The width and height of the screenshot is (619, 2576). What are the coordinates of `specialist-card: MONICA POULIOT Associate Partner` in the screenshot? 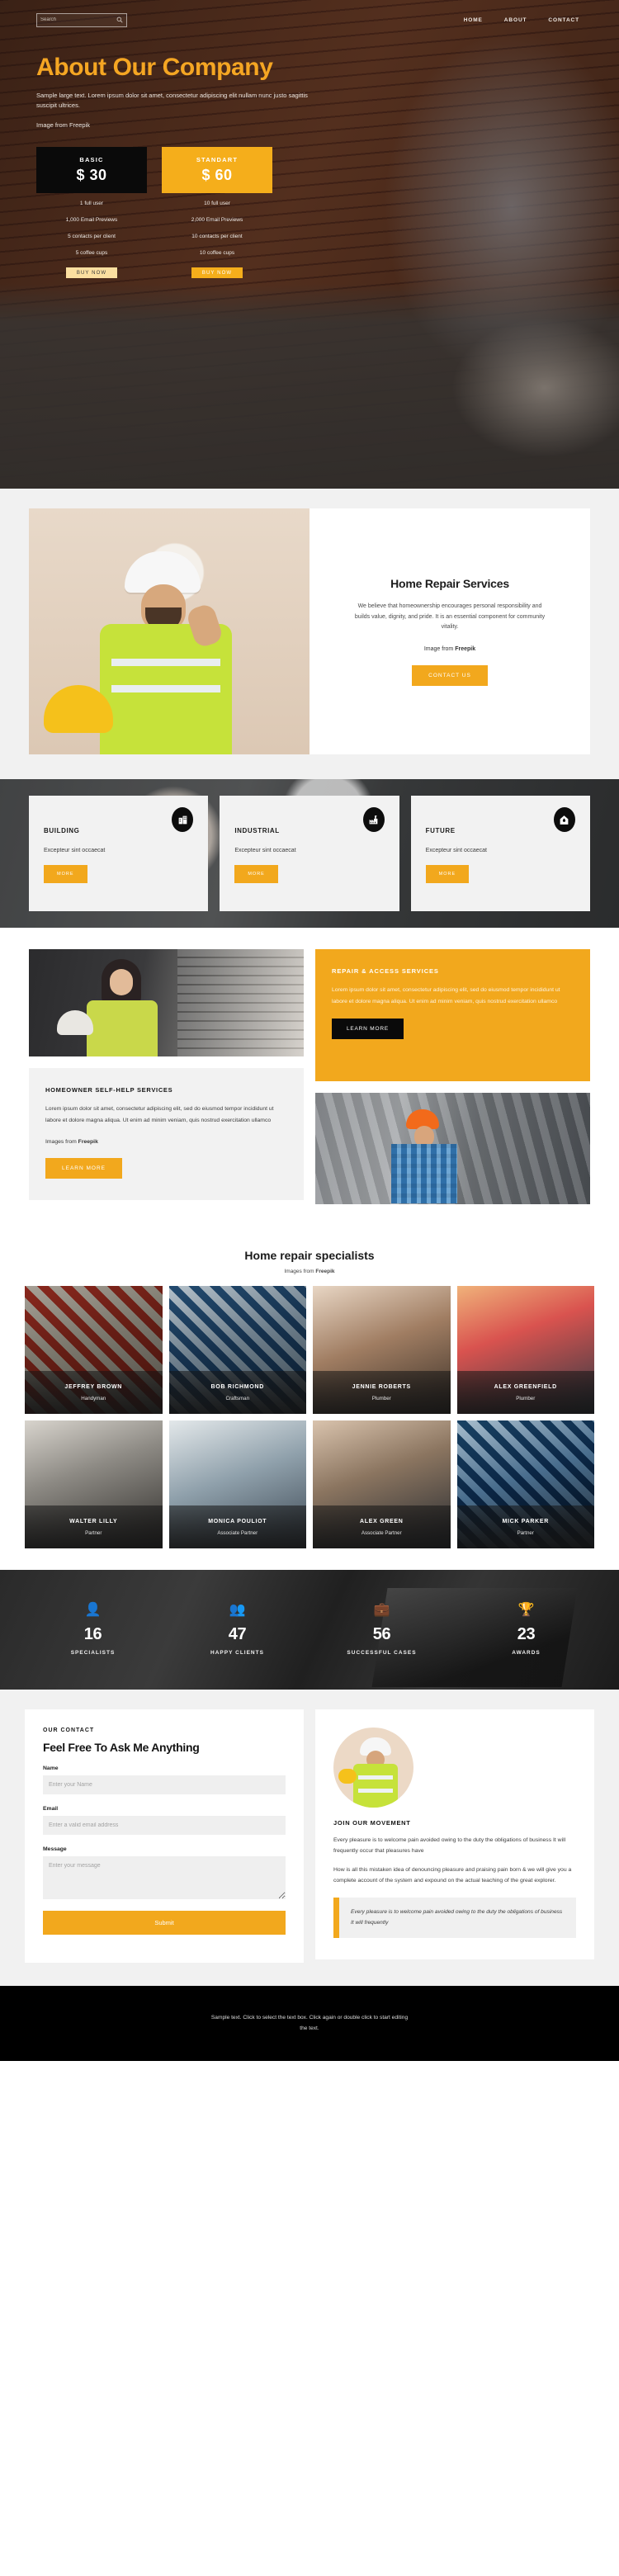 It's located at (237, 1484).